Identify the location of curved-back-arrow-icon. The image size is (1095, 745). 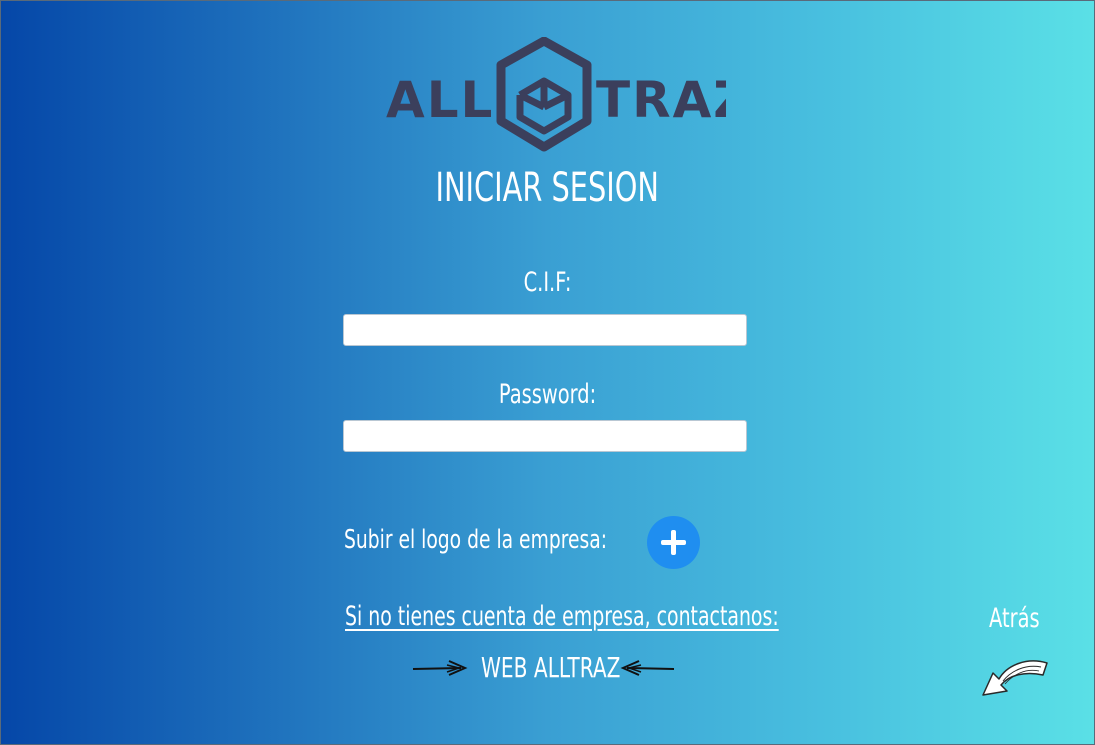
(1014, 678).